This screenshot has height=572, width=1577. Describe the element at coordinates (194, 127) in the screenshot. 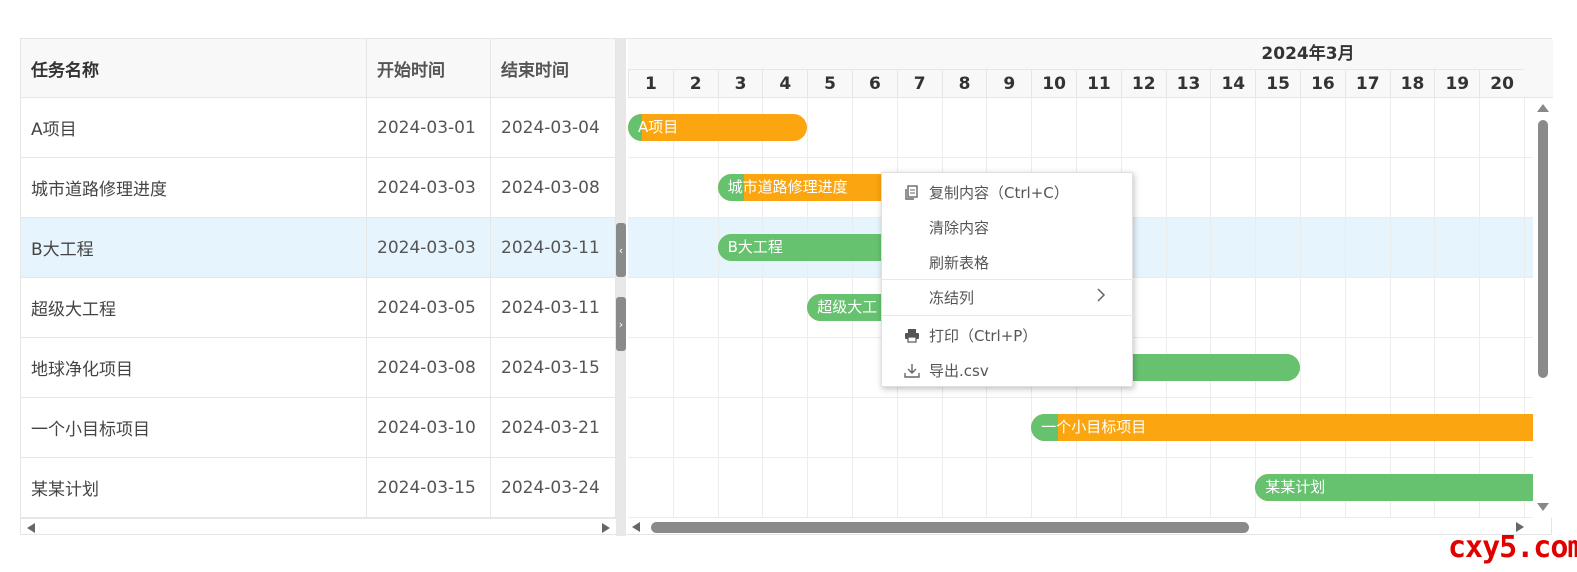

I see `task-name-cell: A项目` at that location.